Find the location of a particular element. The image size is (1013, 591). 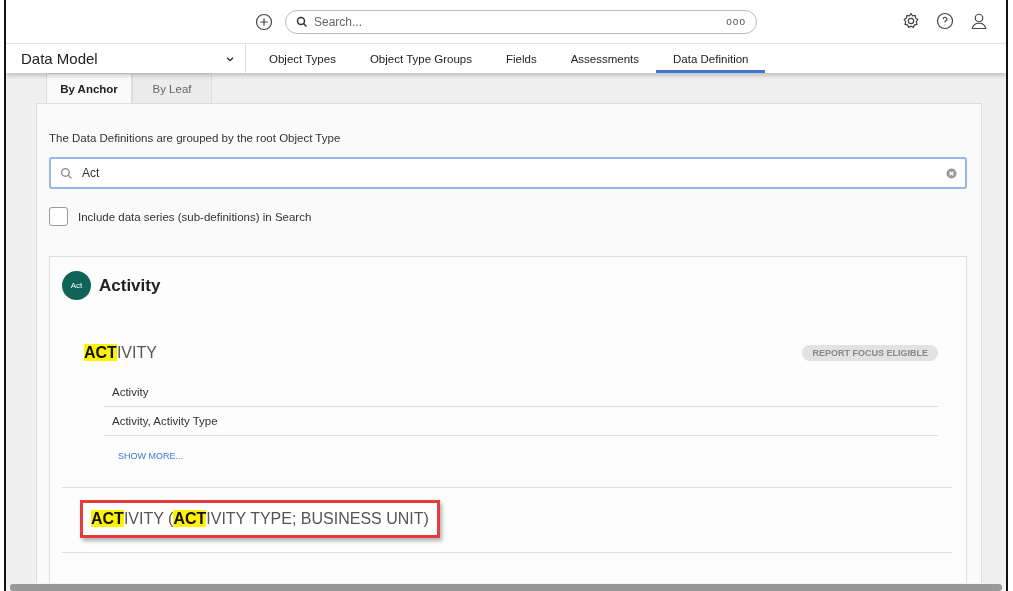

group-avatar: Act is located at coordinates (76, 285).